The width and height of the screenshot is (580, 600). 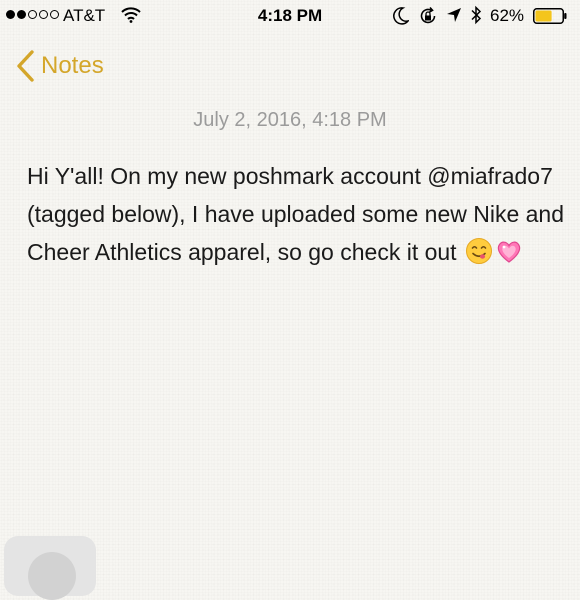 What do you see at coordinates (543, 16) in the screenshot?
I see `battery-fill` at bounding box center [543, 16].